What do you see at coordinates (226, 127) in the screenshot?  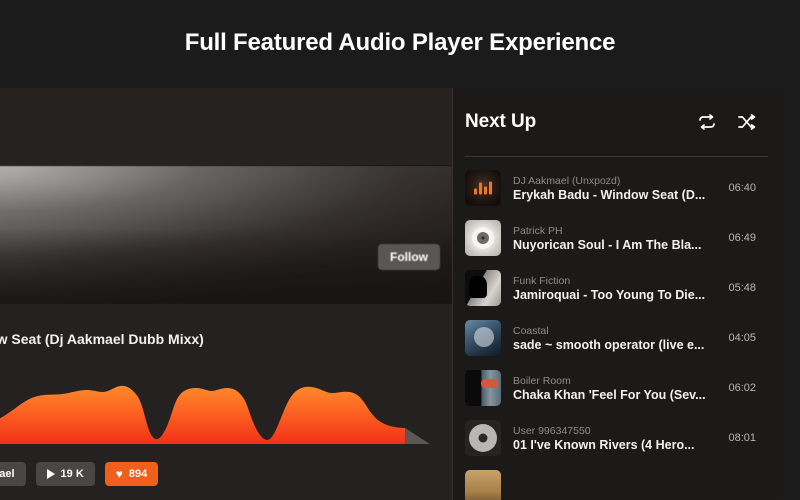 I see `breadcrumb-bar: ixx) ❯` at bounding box center [226, 127].